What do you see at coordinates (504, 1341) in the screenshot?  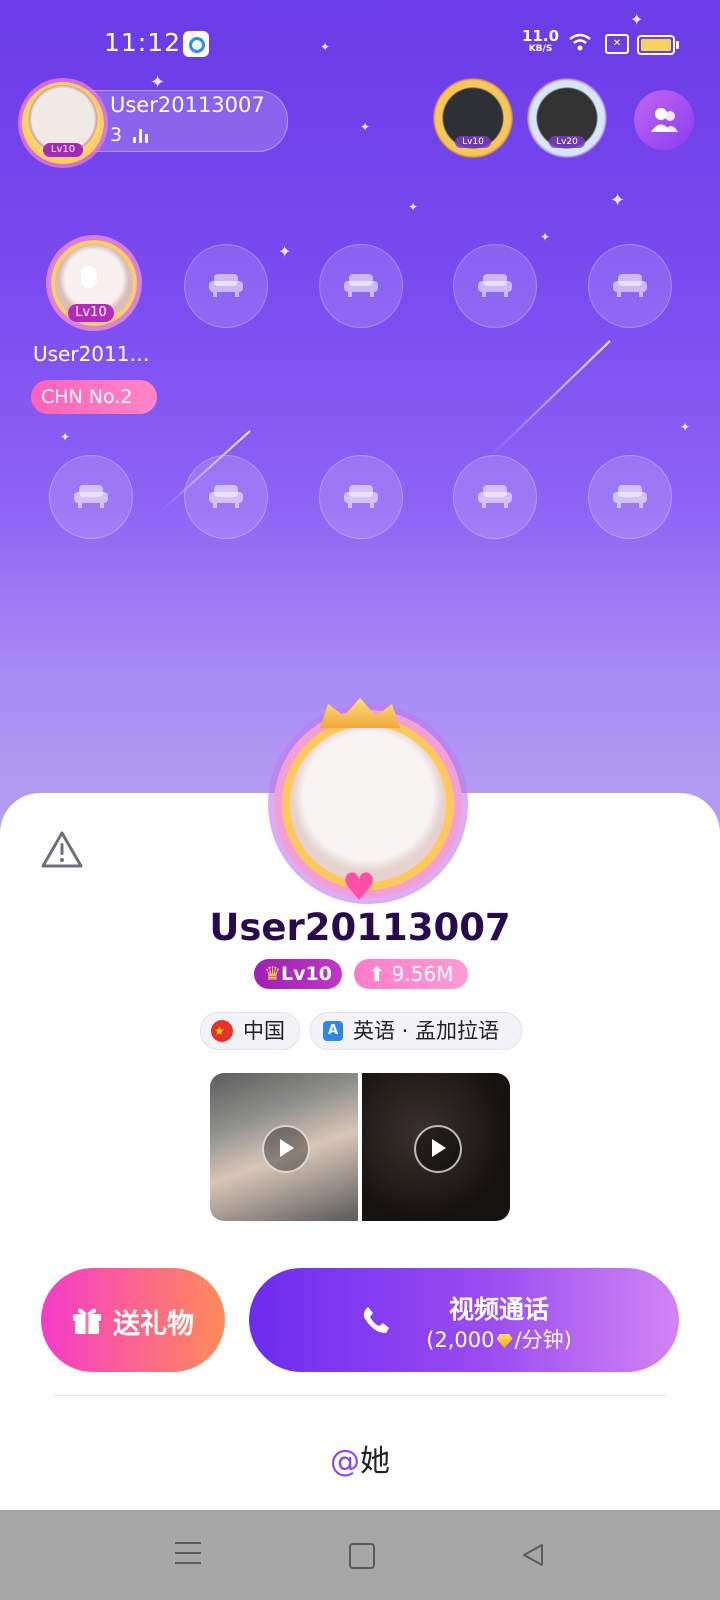 I see `diamond-icon` at bounding box center [504, 1341].